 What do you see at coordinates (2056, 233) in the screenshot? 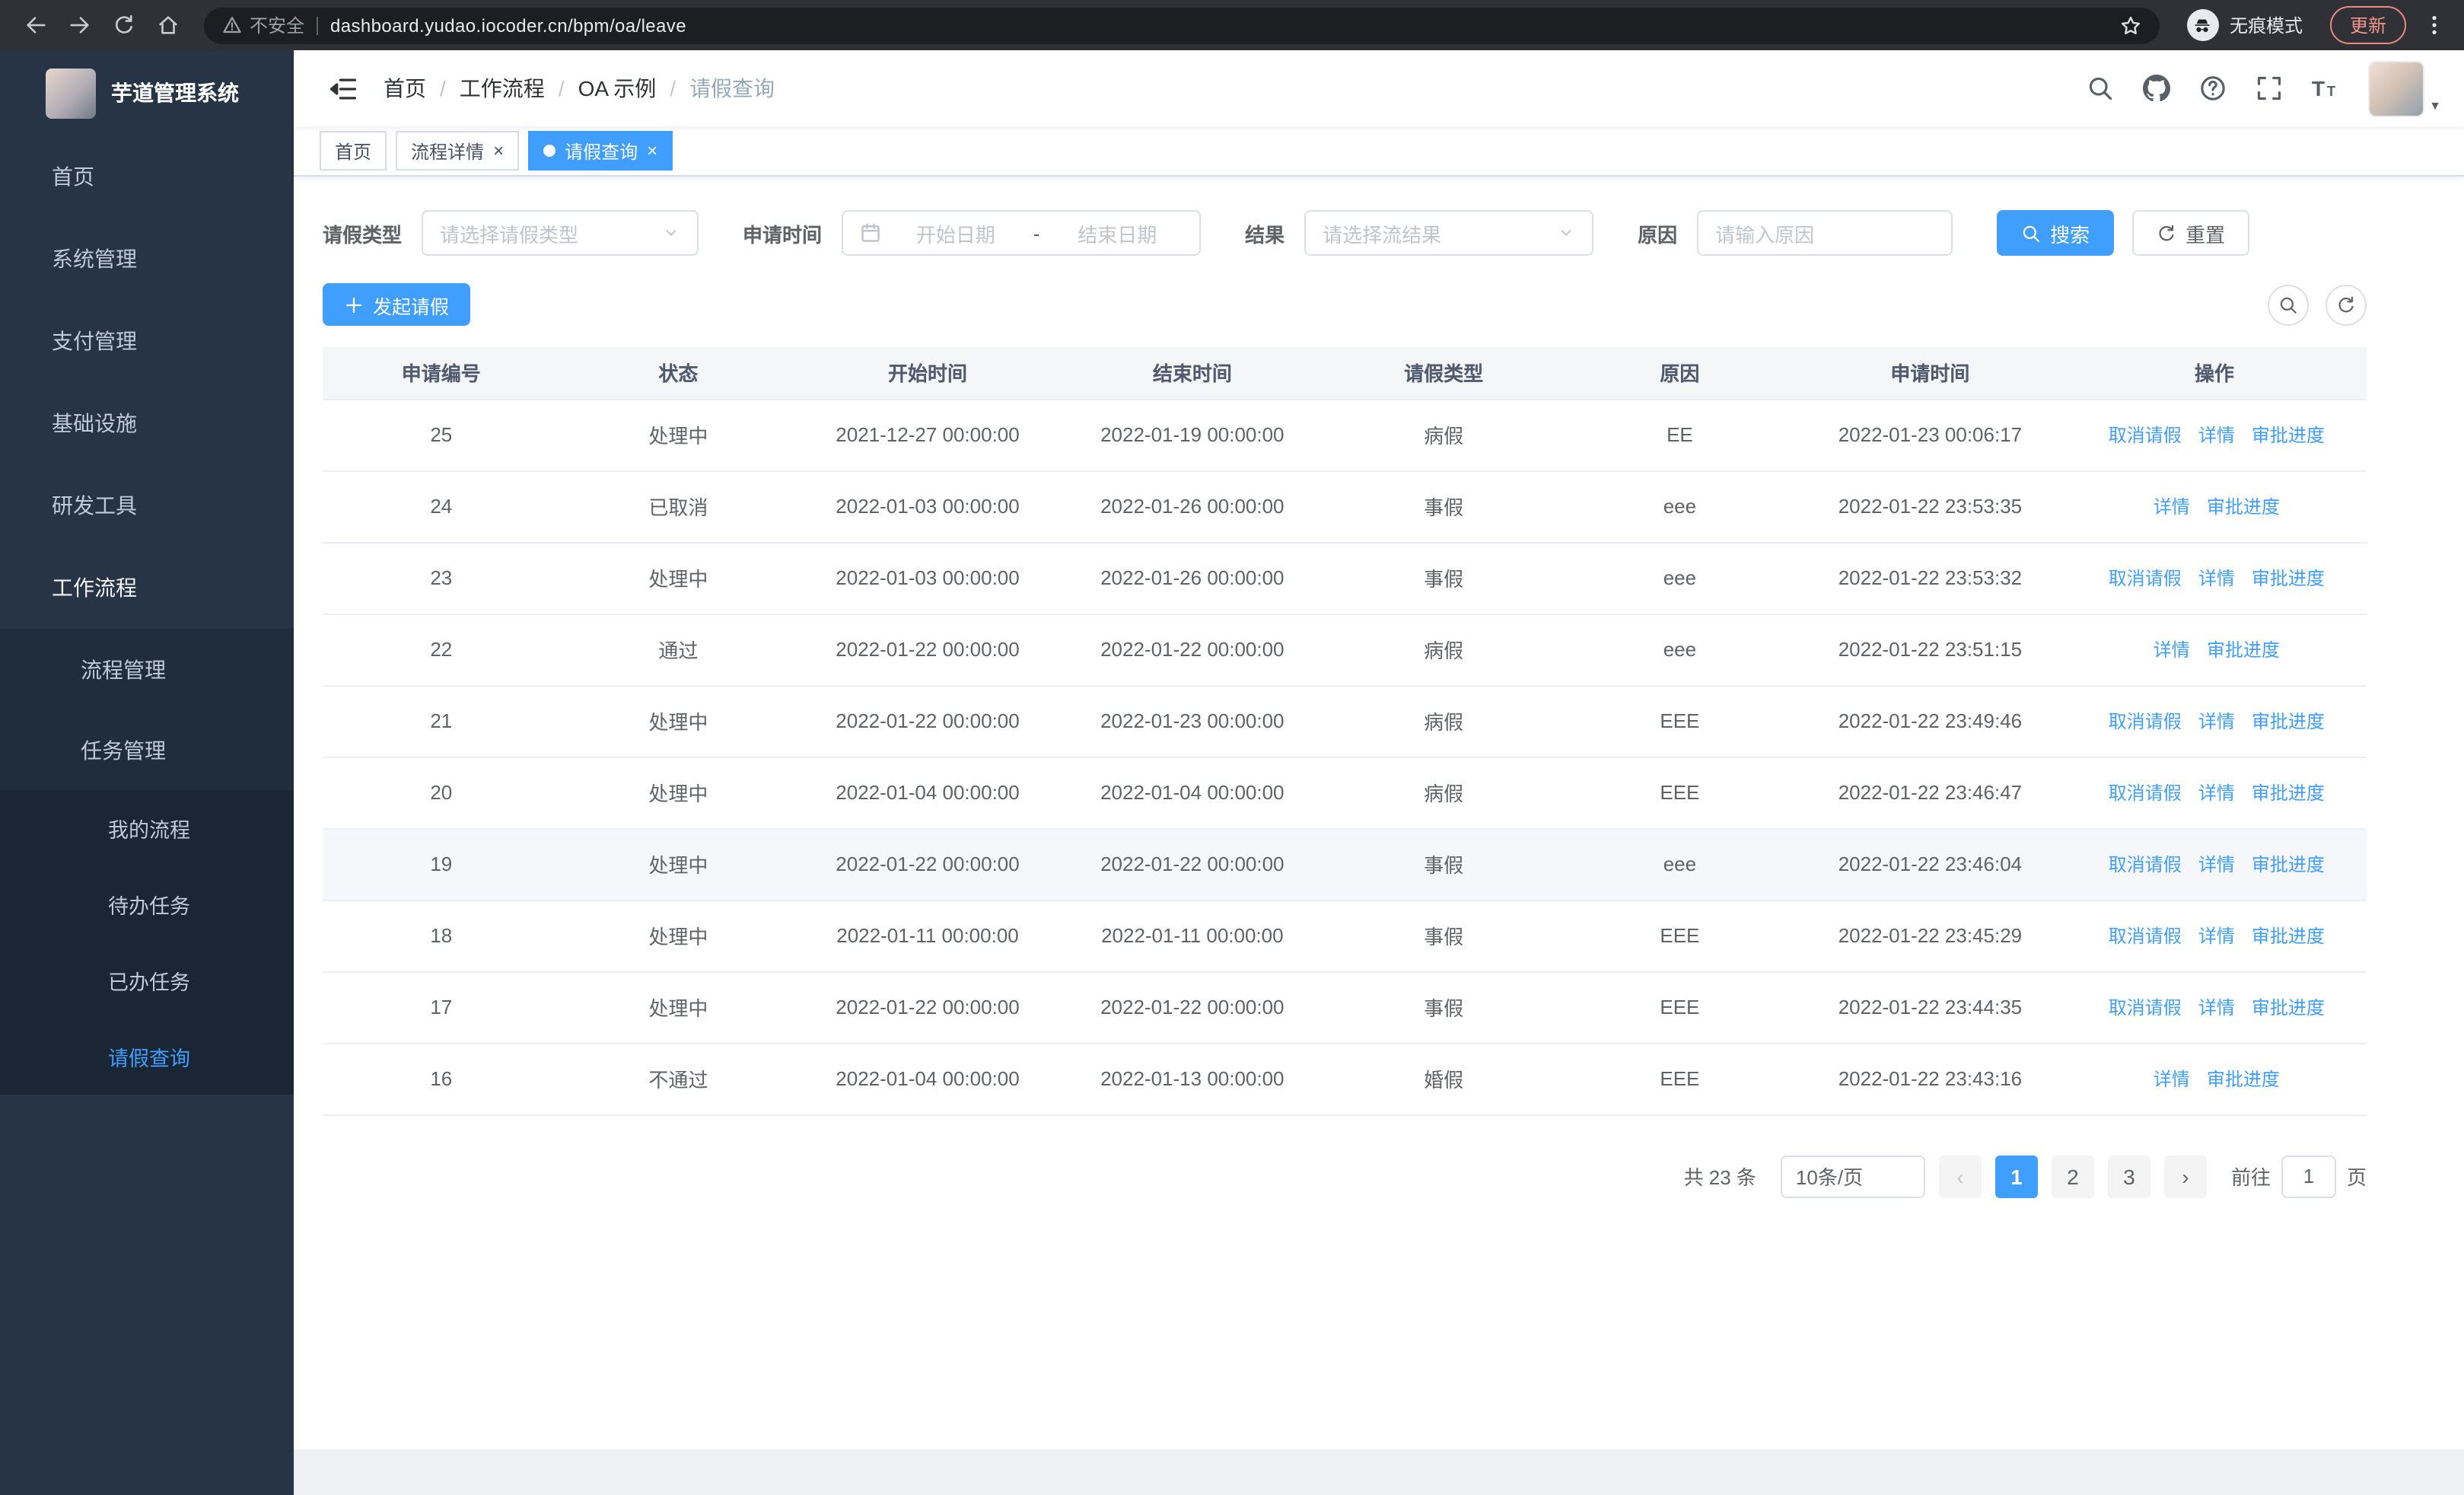
I see `search-button: 搜索` at bounding box center [2056, 233].